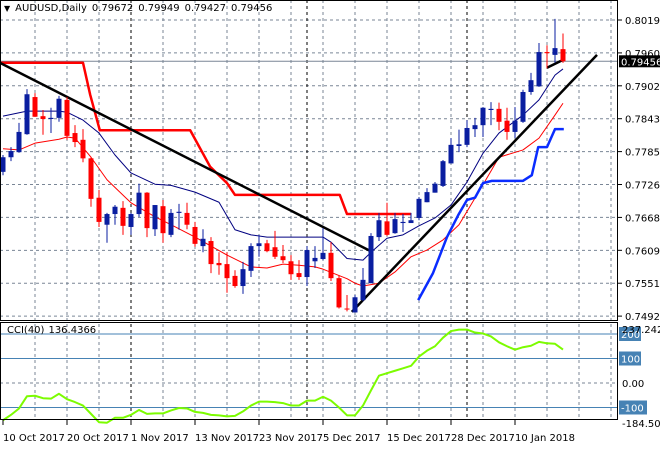  What do you see at coordinates (7, 8) in the screenshot?
I see `triangle-down-icon: ▼` at bounding box center [7, 8].